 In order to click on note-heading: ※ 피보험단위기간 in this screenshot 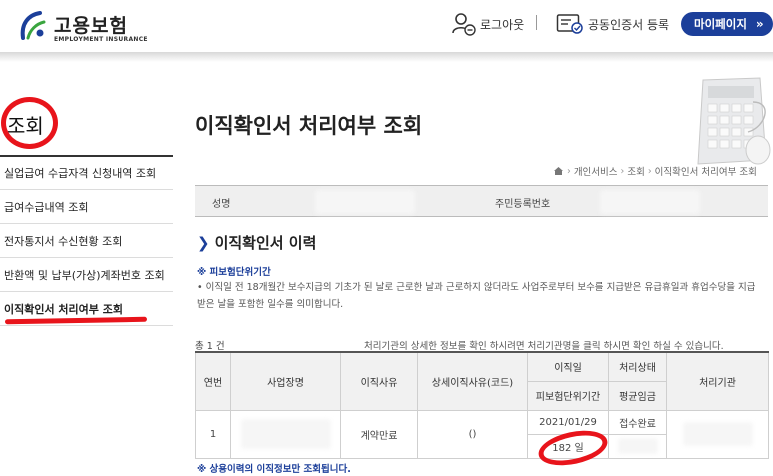, I will do `click(234, 272)`.